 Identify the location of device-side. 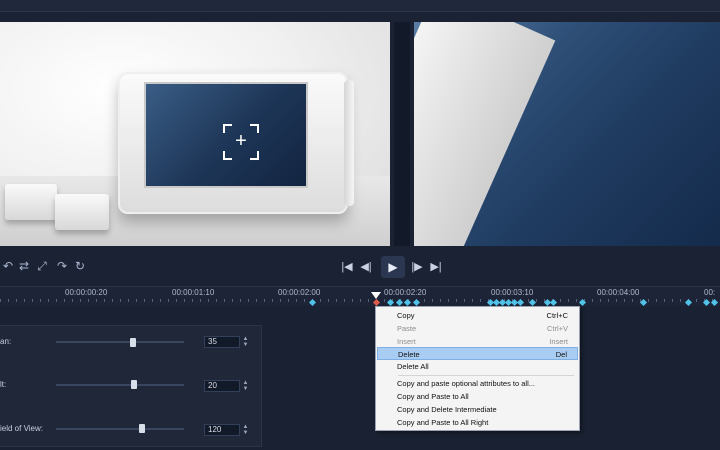
(349, 143).